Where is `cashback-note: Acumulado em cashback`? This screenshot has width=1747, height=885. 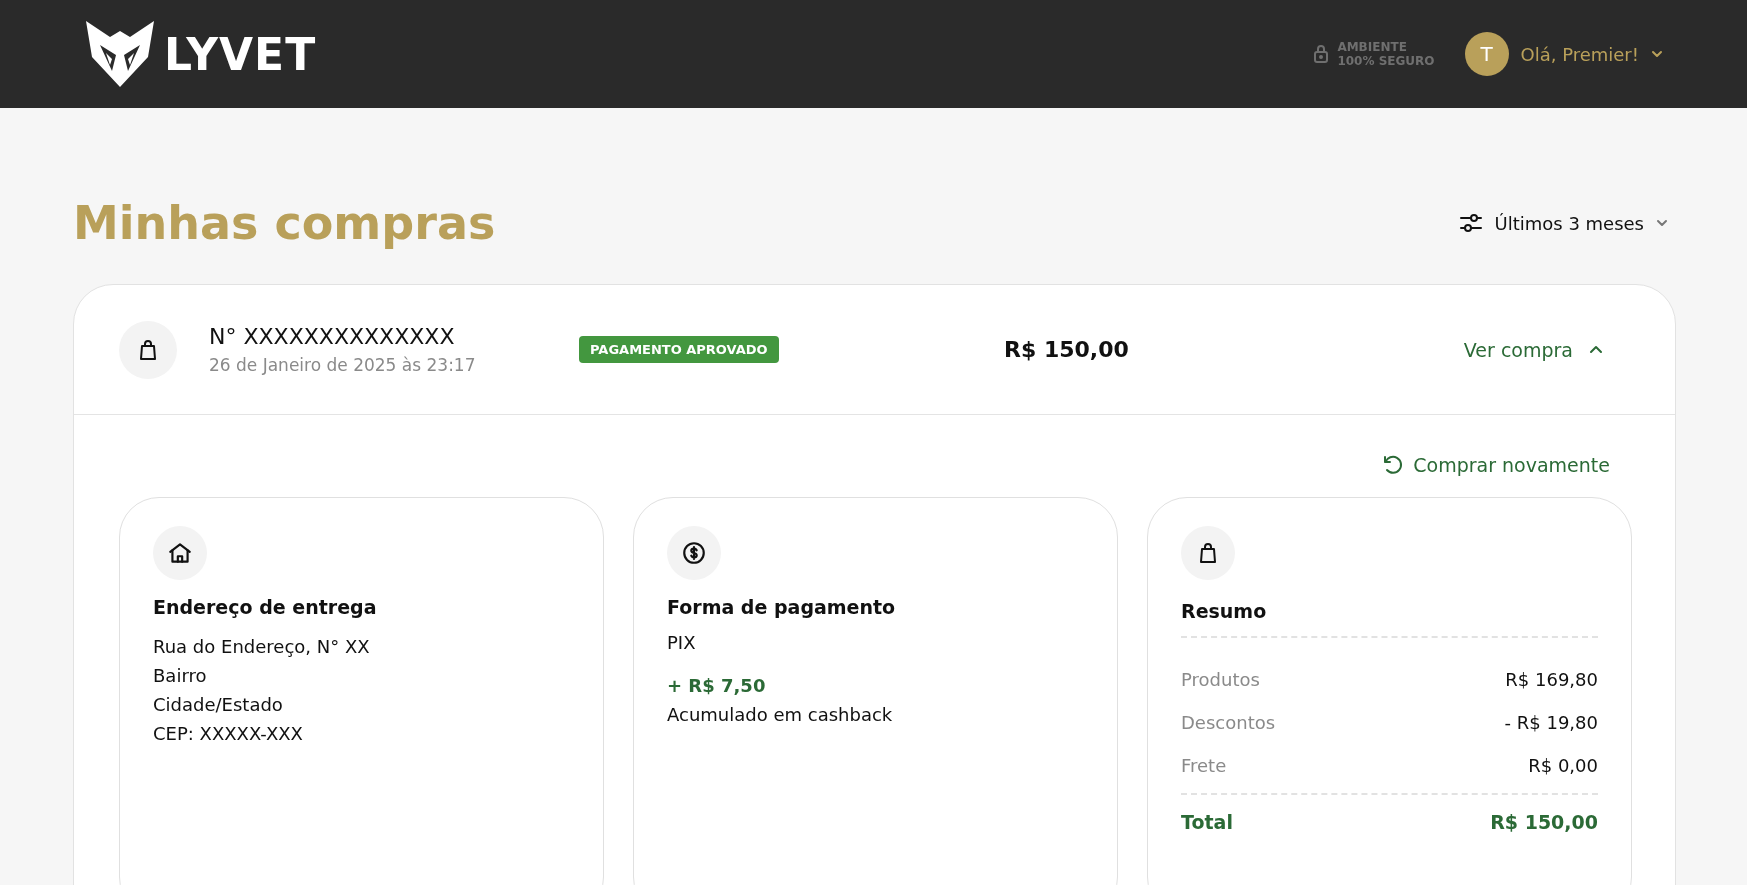 cashback-note: Acumulado em cashback is located at coordinates (780, 714).